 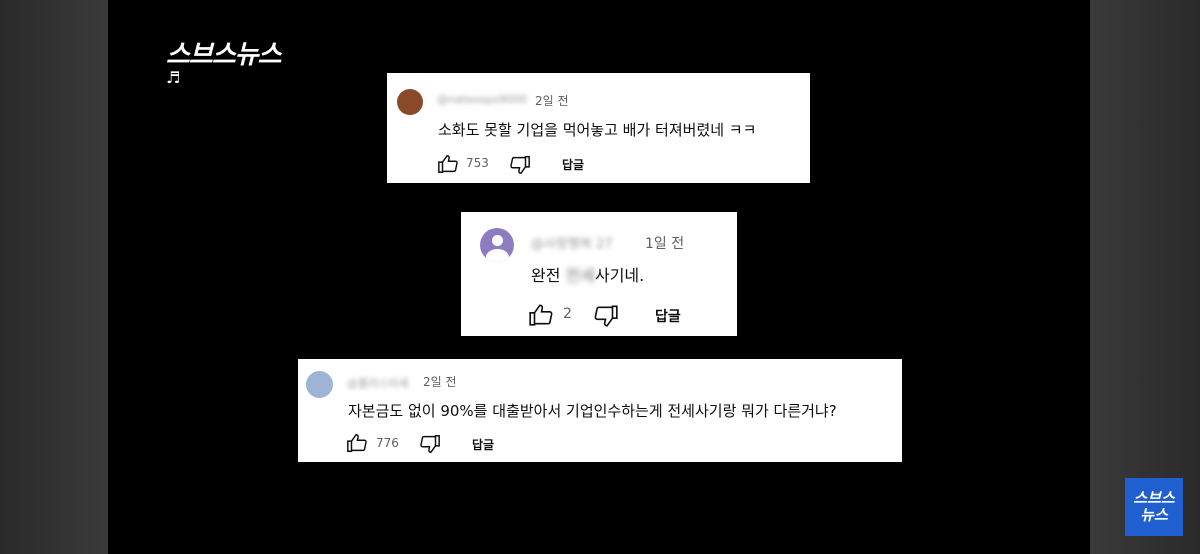 I want to click on like-count: 776, so click(x=387, y=443).